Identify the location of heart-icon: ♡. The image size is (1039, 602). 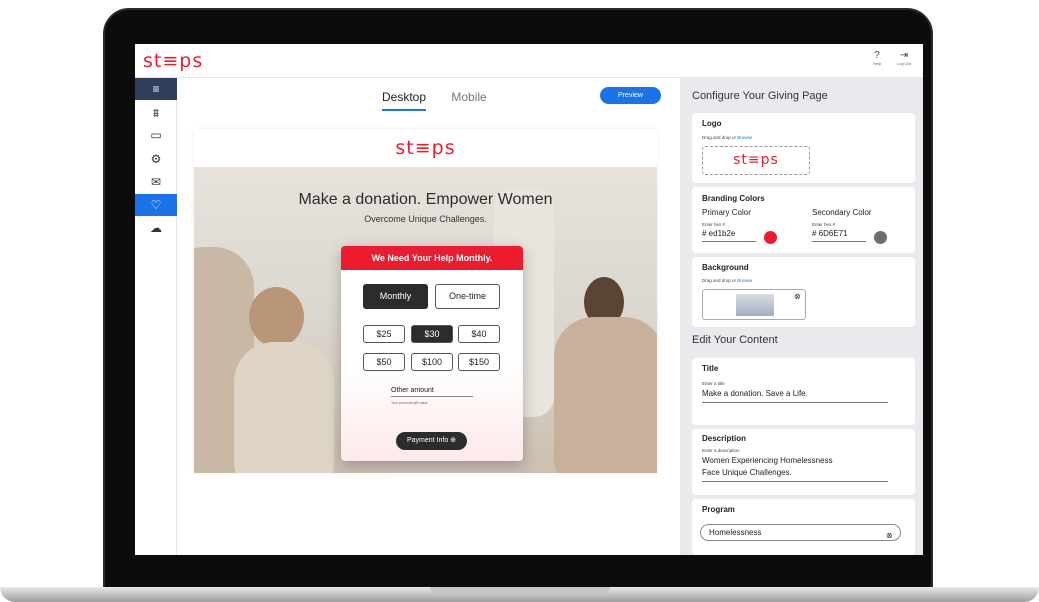
(156, 205).